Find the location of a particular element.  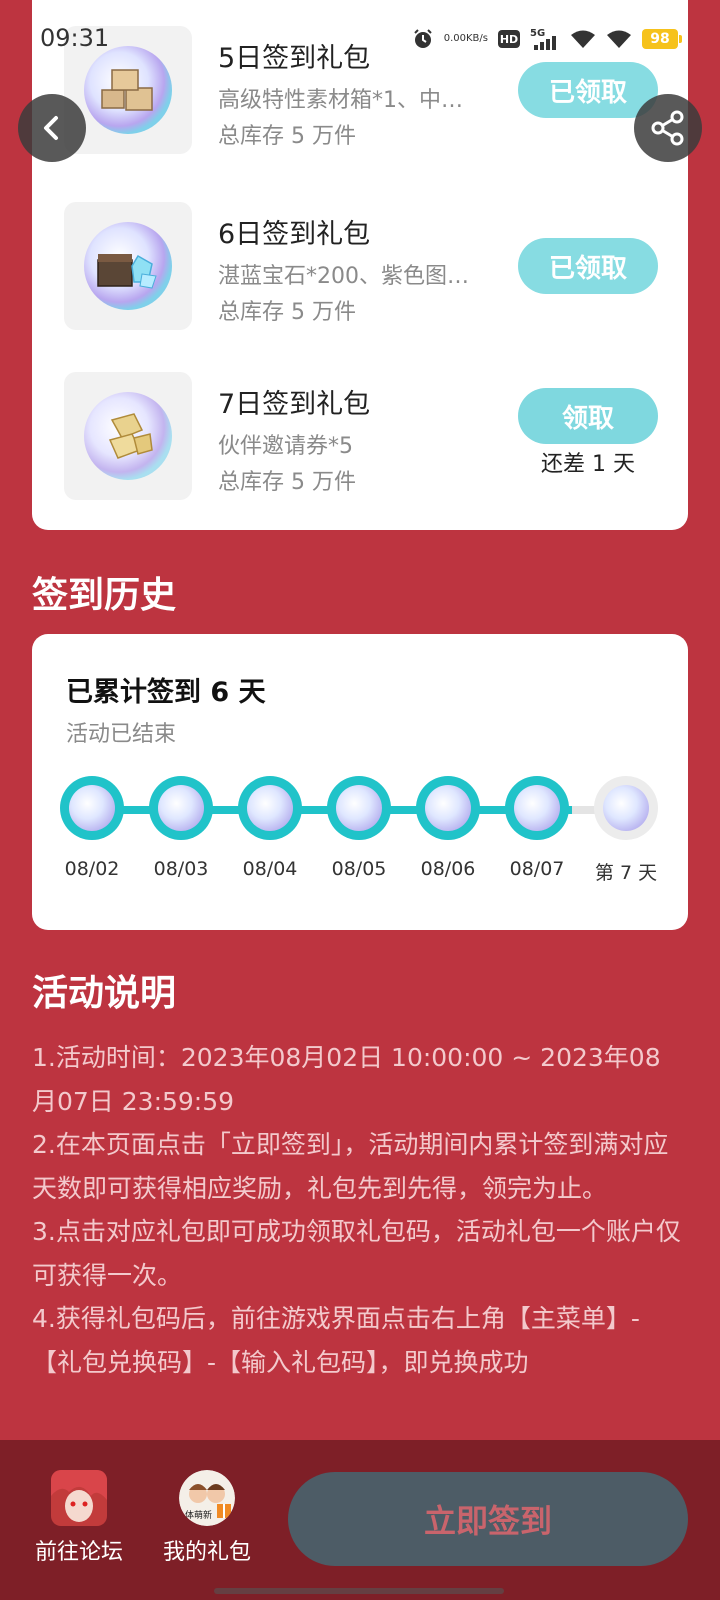

back-button is located at coordinates (52, 128).